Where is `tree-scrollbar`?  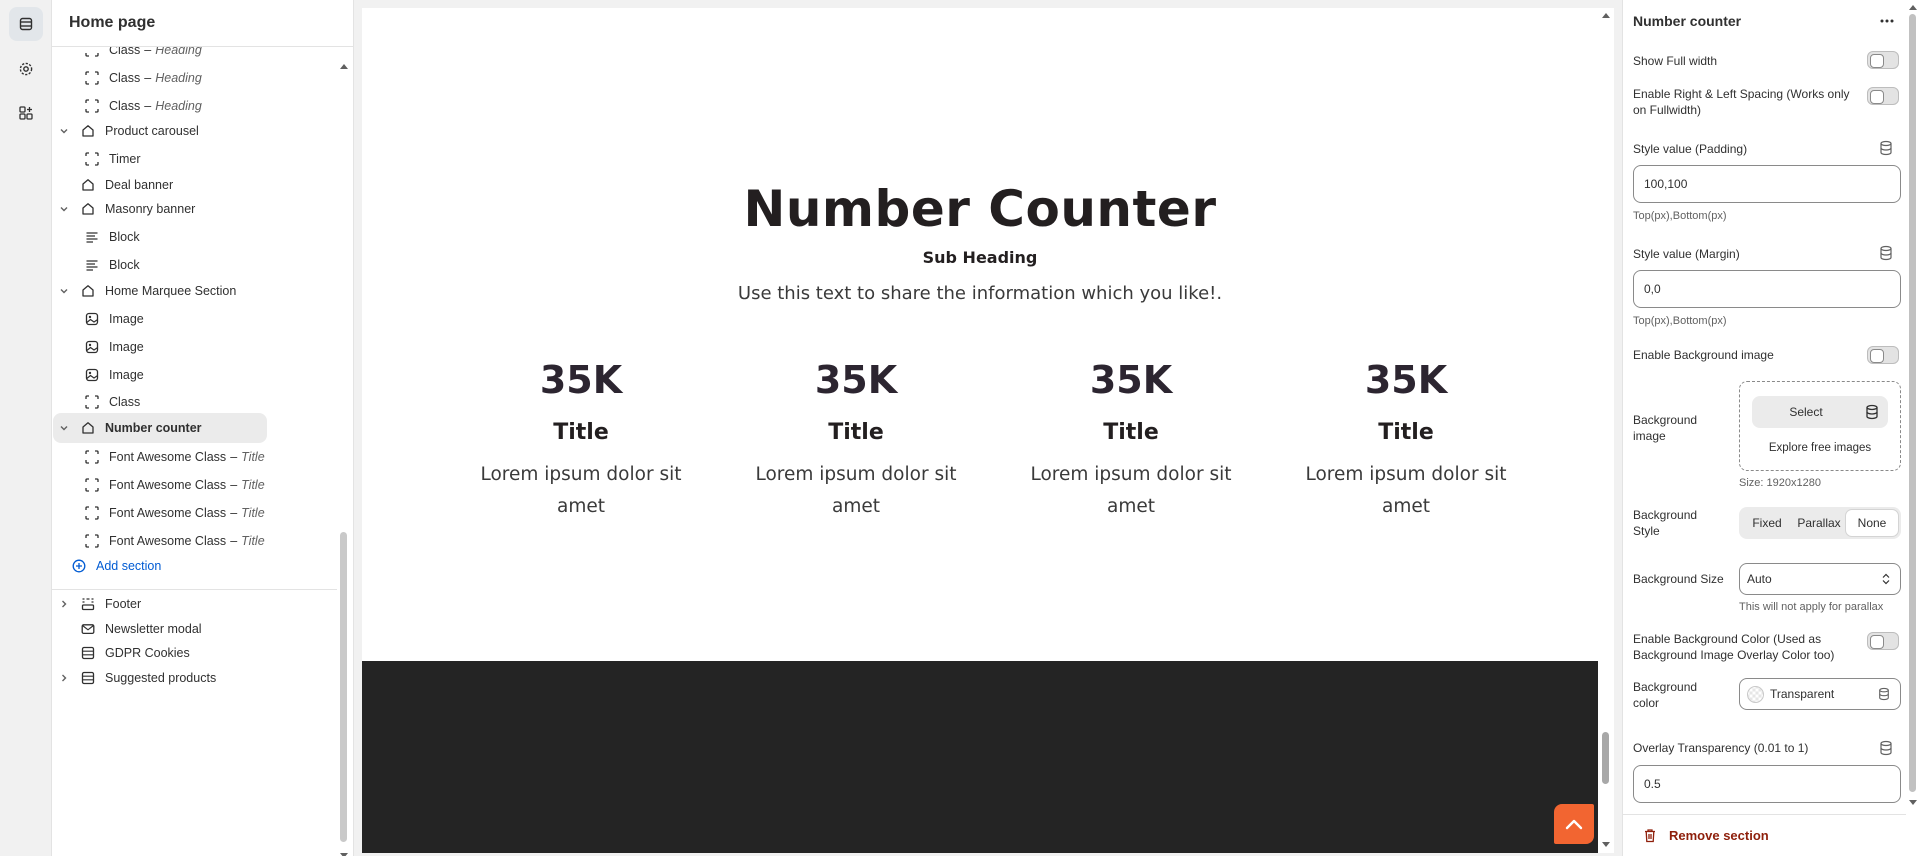
tree-scrollbar is located at coordinates (343, 687).